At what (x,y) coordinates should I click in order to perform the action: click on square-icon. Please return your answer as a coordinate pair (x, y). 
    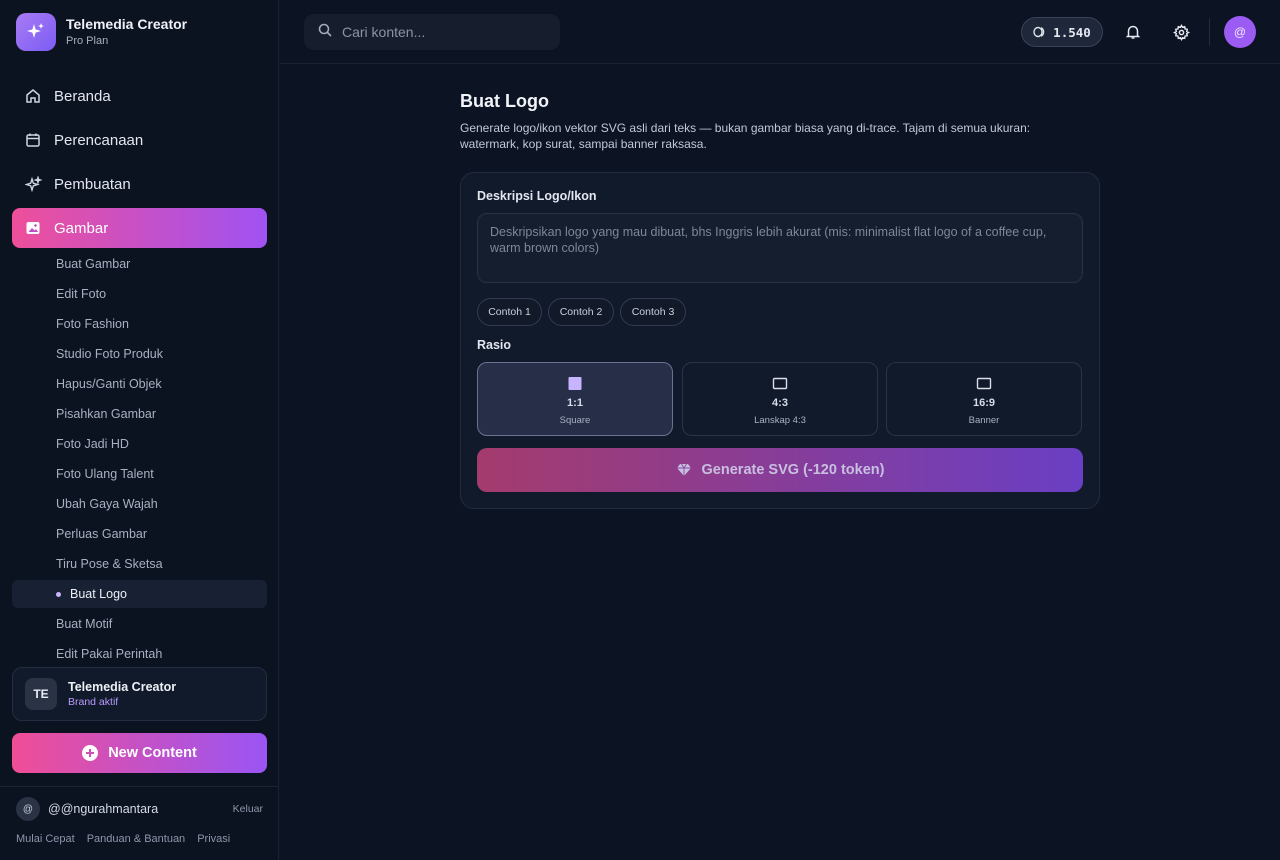
    Looking at the image, I should click on (575, 383).